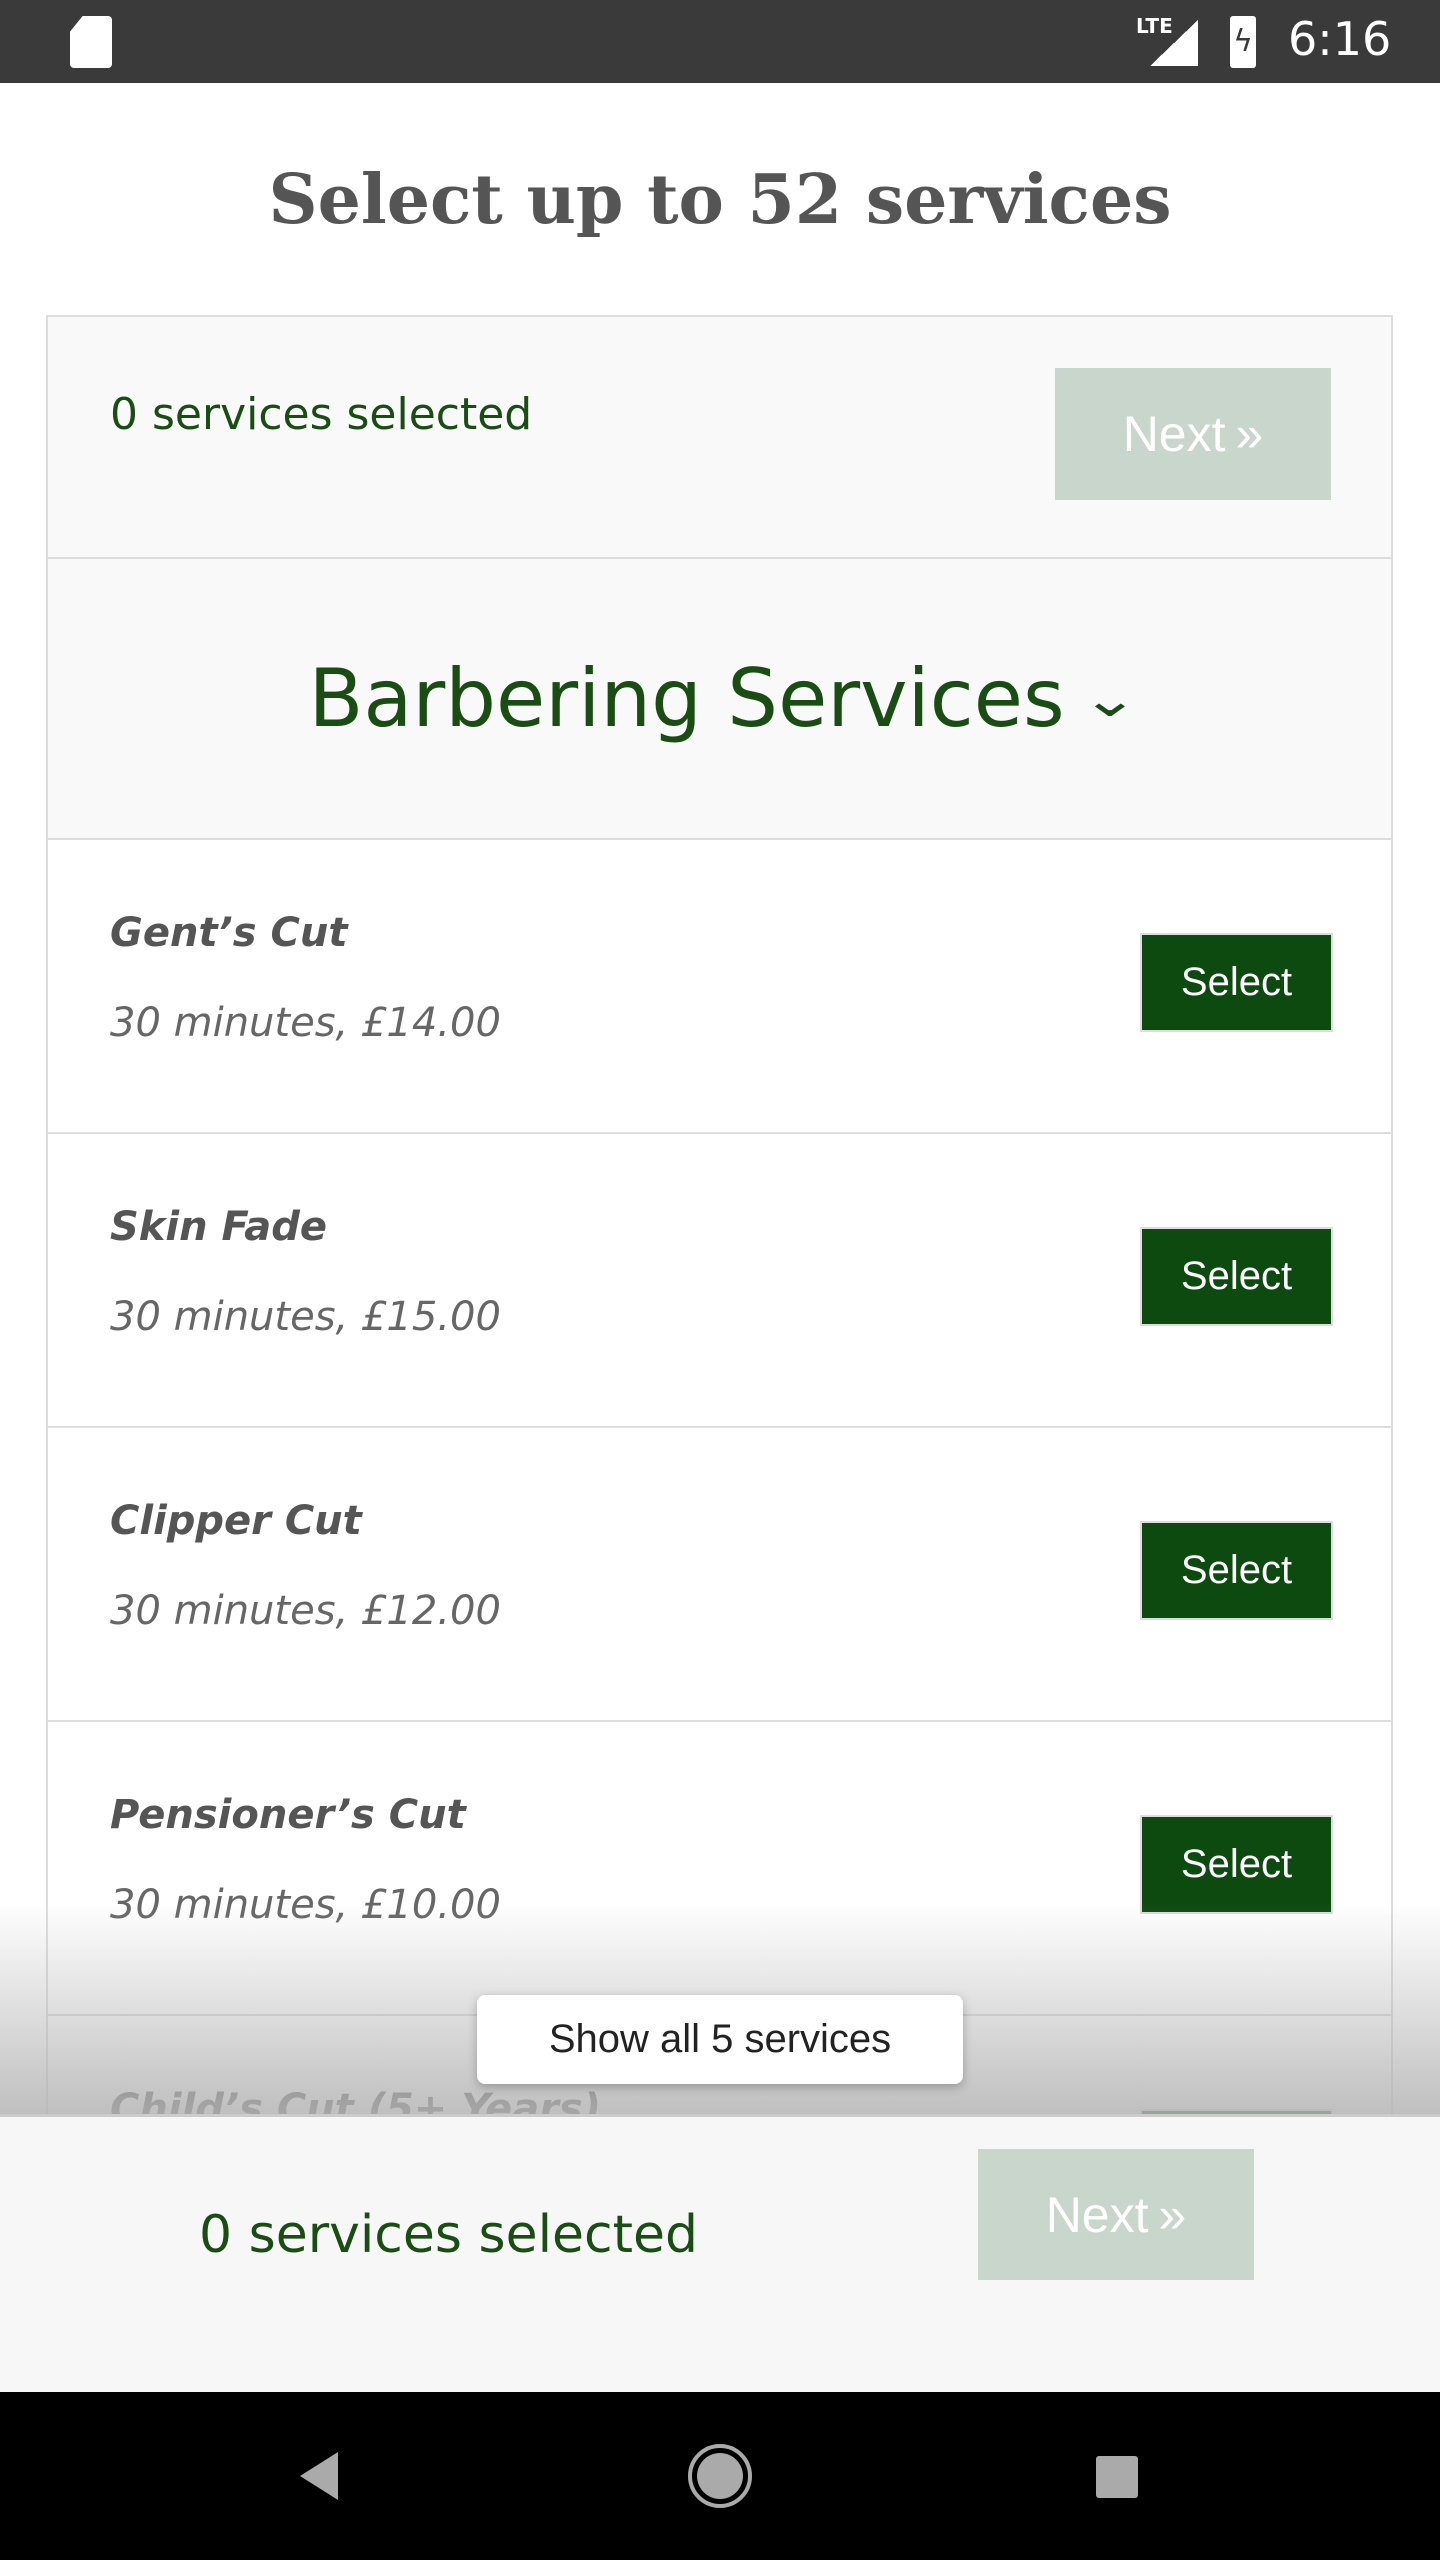  Describe the element at coordinates (219, 1227) in the screenshot. I see `service-name: Skin Fade` at that location.